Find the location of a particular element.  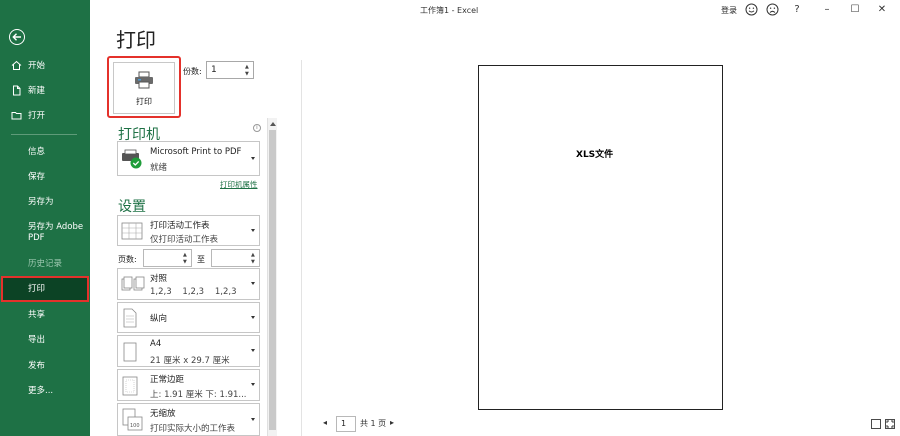

sidebar-item-export: 导出 is located at coordinates (45, 340).